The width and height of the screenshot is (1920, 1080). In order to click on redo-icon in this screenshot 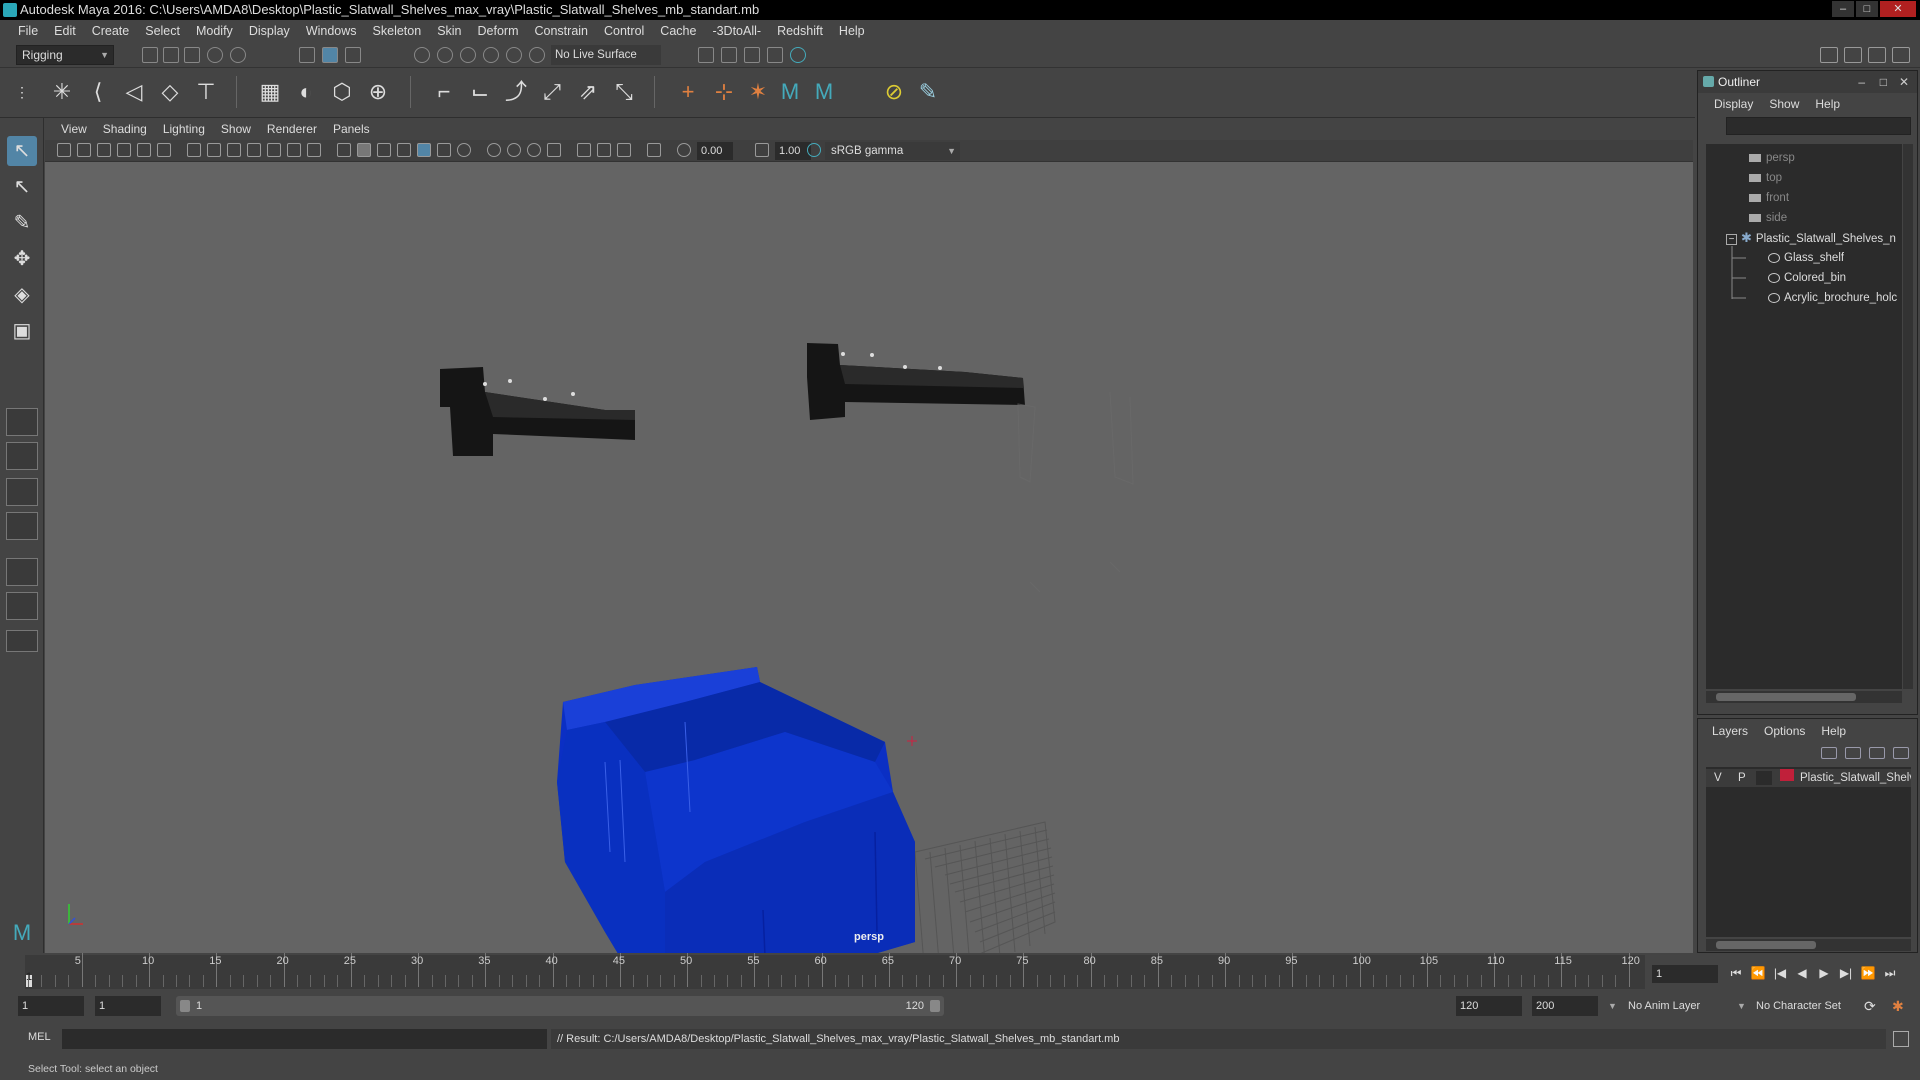, I will do `click(238, 55)`.